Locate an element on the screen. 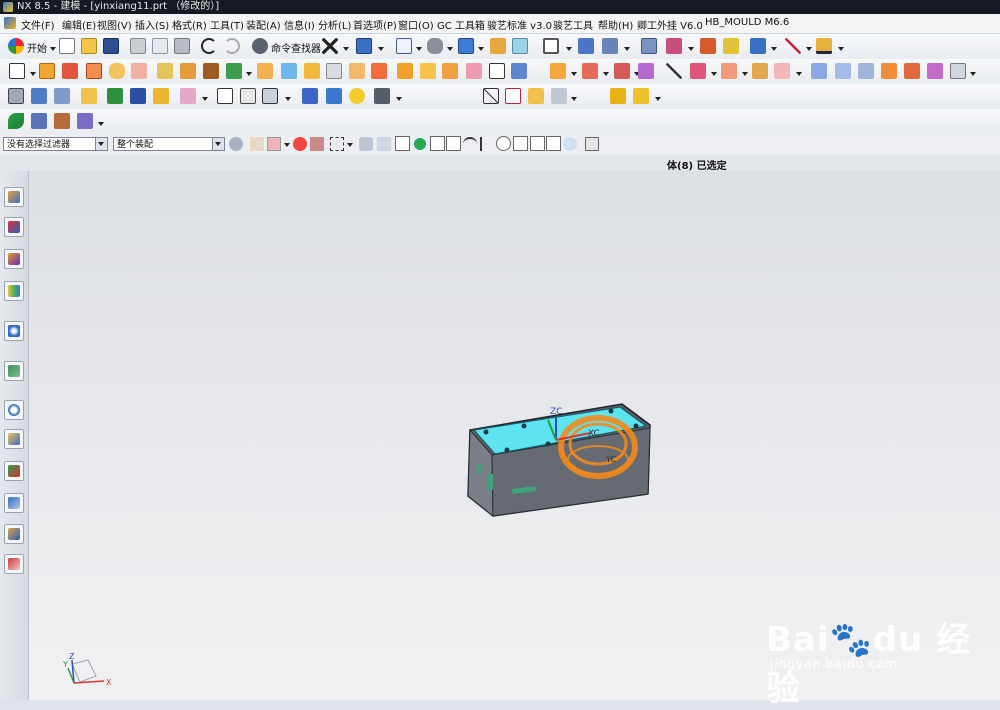 The width and height of the screenshot is (1000, 710). label-icon is located at coordinates (89, 96).